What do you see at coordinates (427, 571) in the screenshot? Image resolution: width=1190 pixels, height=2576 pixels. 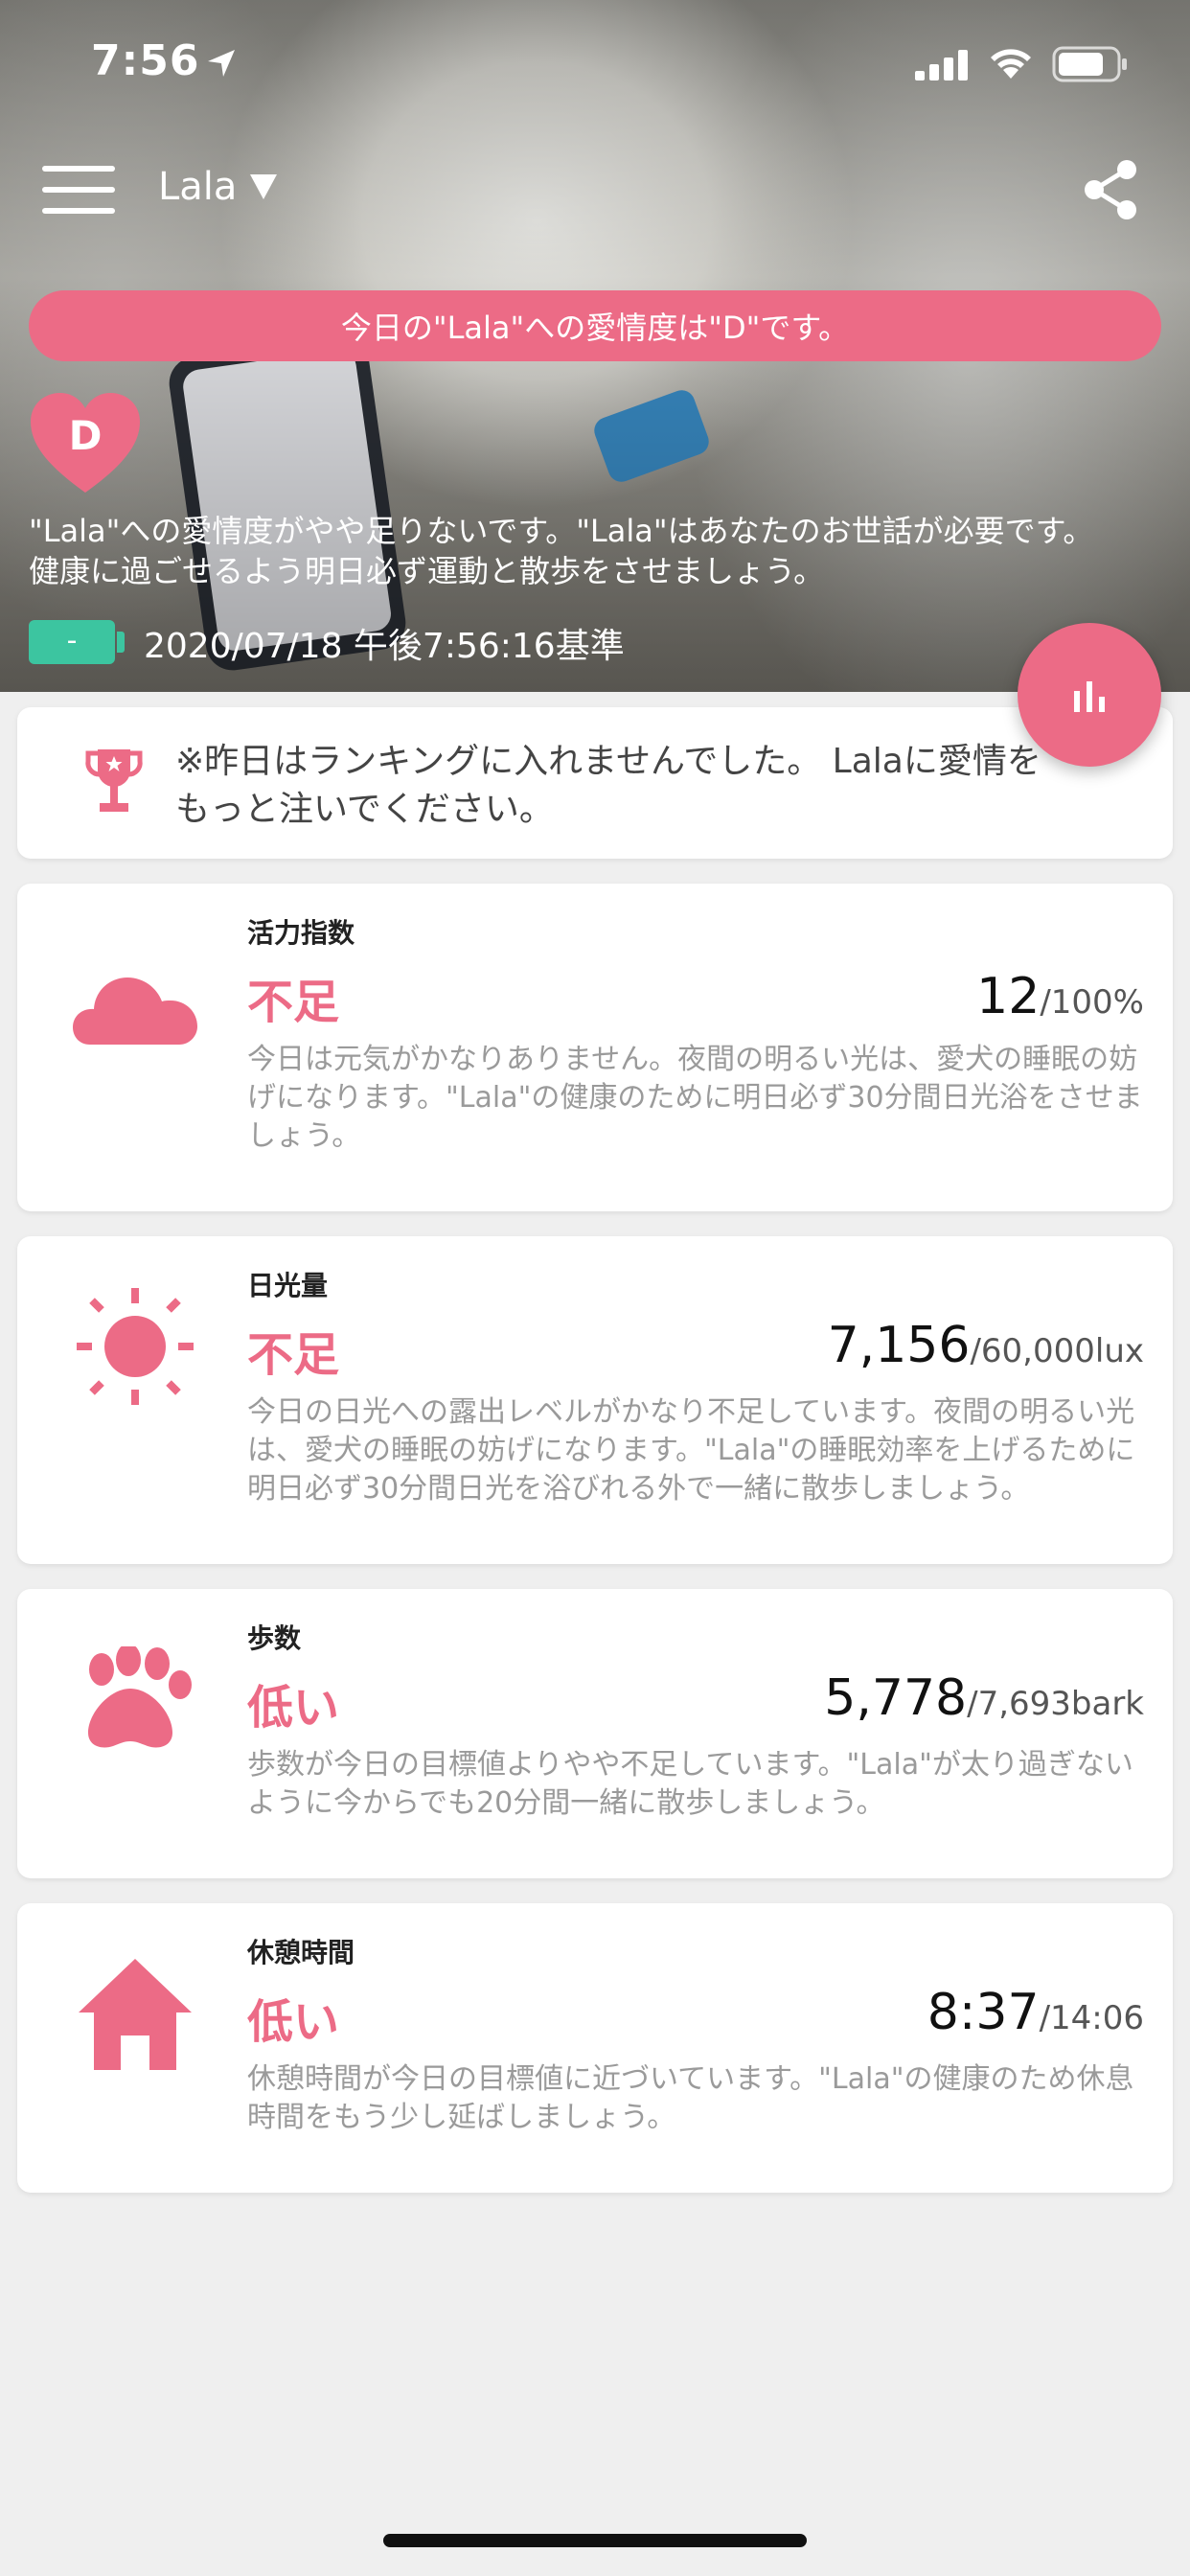 I see `affection-message-line2: 健康に過ごせるよう明日必ず運動と散歩をさせましょう。` at bounding box center [427, 571].